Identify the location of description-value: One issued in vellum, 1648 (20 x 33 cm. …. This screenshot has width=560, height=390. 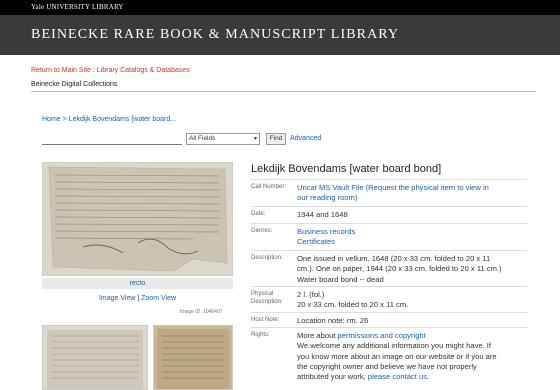
(412, 269).